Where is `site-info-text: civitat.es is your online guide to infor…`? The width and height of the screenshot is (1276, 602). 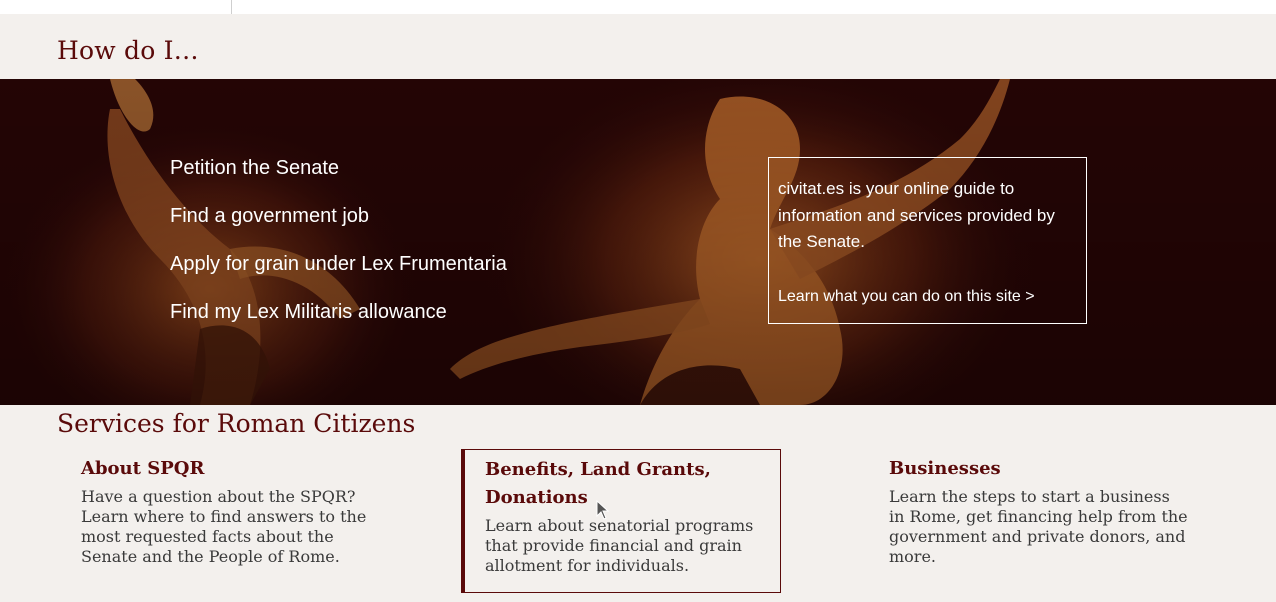
site-info-text: civitat.es is your online guide to infor… is located at coordinates (916, 215).